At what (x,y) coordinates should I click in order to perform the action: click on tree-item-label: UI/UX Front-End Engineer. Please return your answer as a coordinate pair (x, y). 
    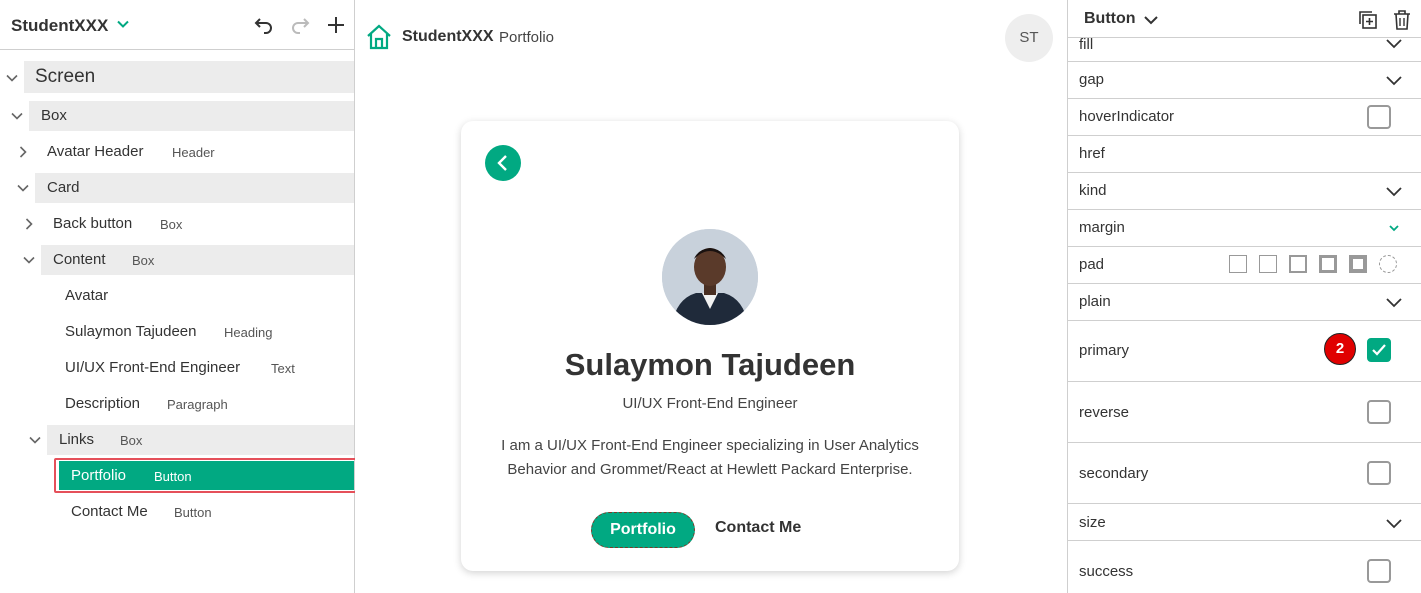
    Looking at the image, I should click on (153, 367).